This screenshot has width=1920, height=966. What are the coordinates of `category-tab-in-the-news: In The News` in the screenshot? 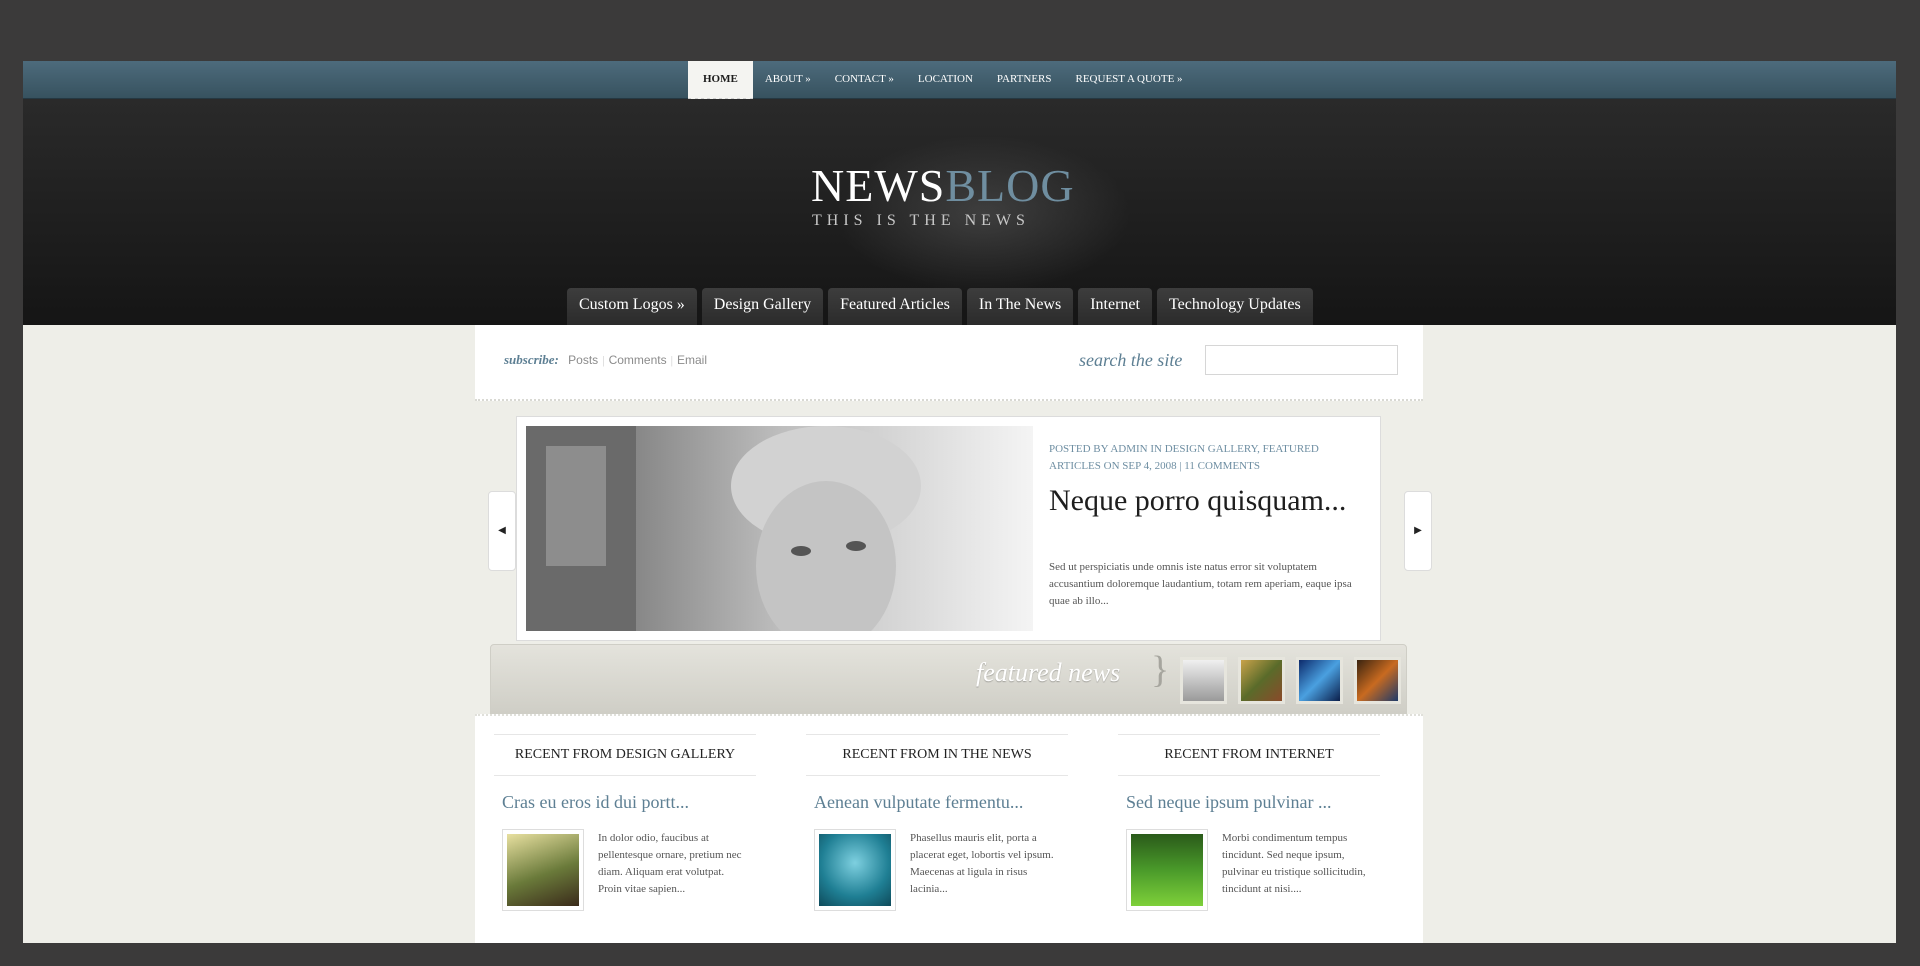 It's located at (1020, 306).